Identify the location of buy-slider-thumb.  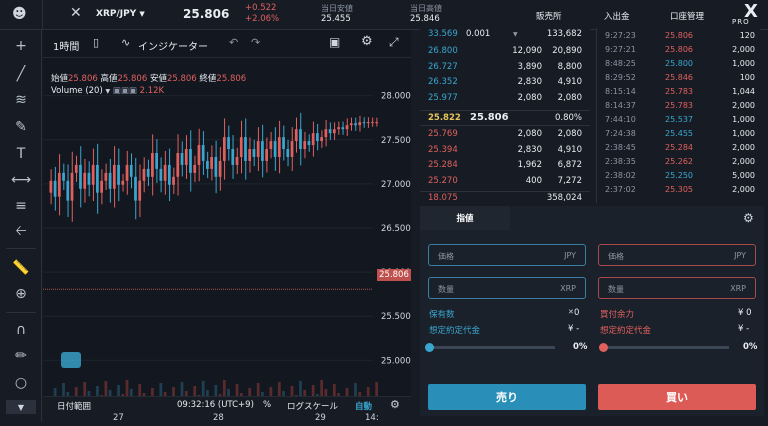
(603, 347).